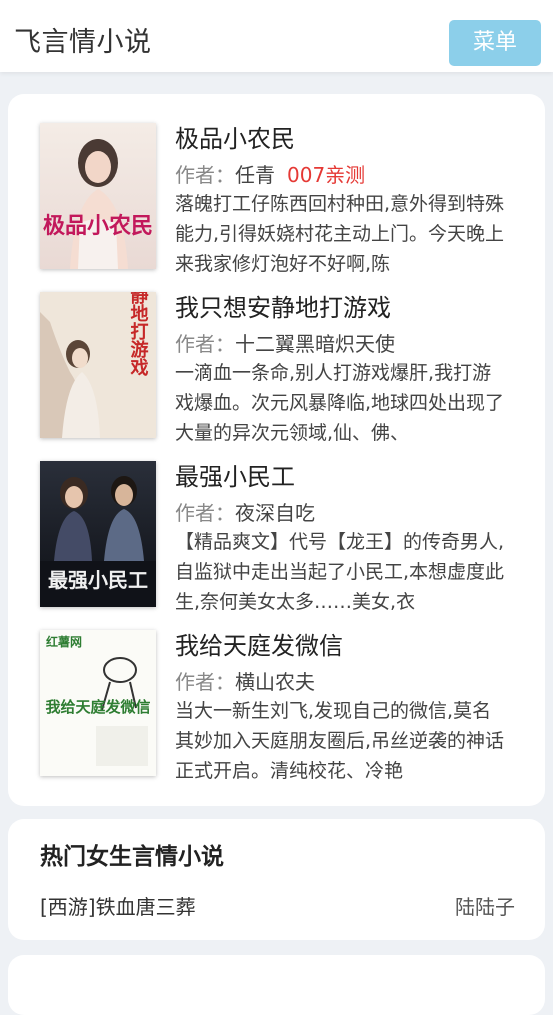 Image resolution: width=553 pixels, height=1015 pixels. What do you see at coordinates (98, 534) in the screenshot?
I see `book-cover: 最强小民工` at bounding box center [98, 534].